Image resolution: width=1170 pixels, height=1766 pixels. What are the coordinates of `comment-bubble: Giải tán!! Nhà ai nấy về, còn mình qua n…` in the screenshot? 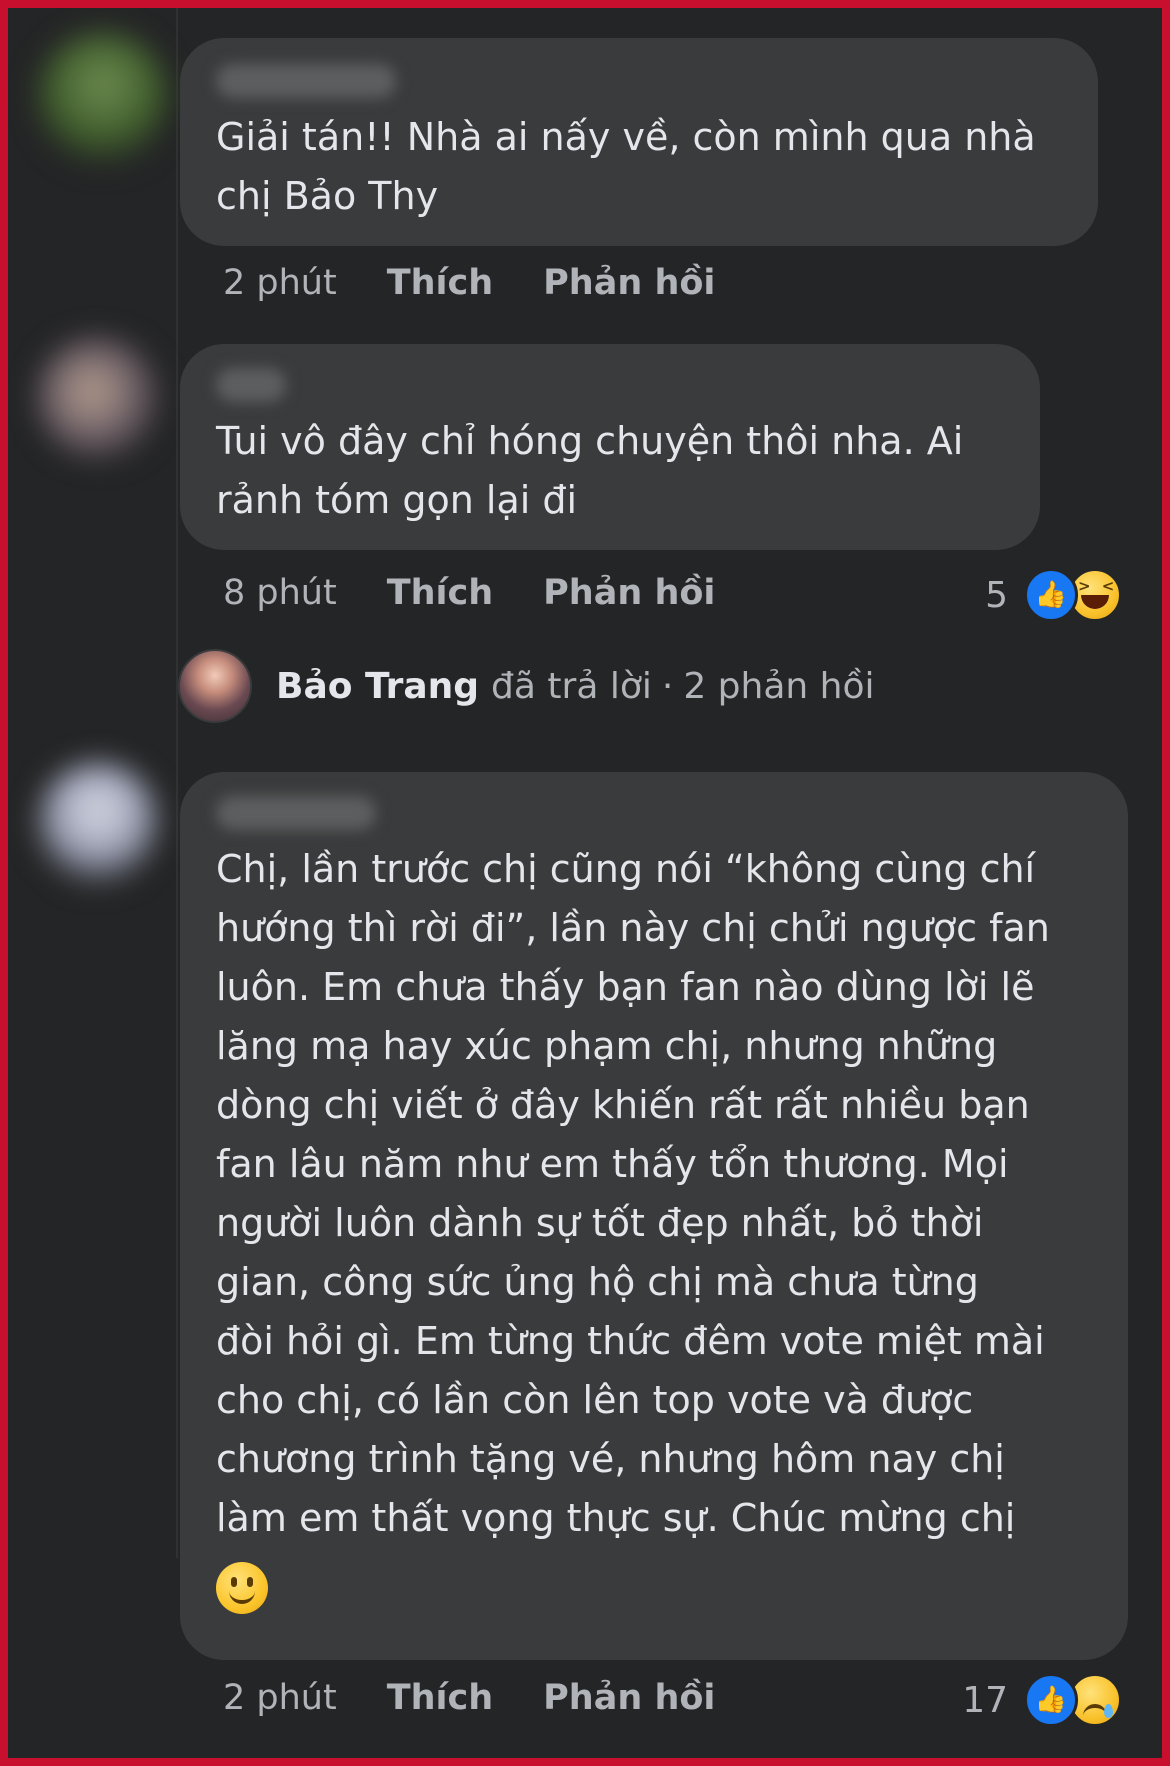 It's located at (639, 142).